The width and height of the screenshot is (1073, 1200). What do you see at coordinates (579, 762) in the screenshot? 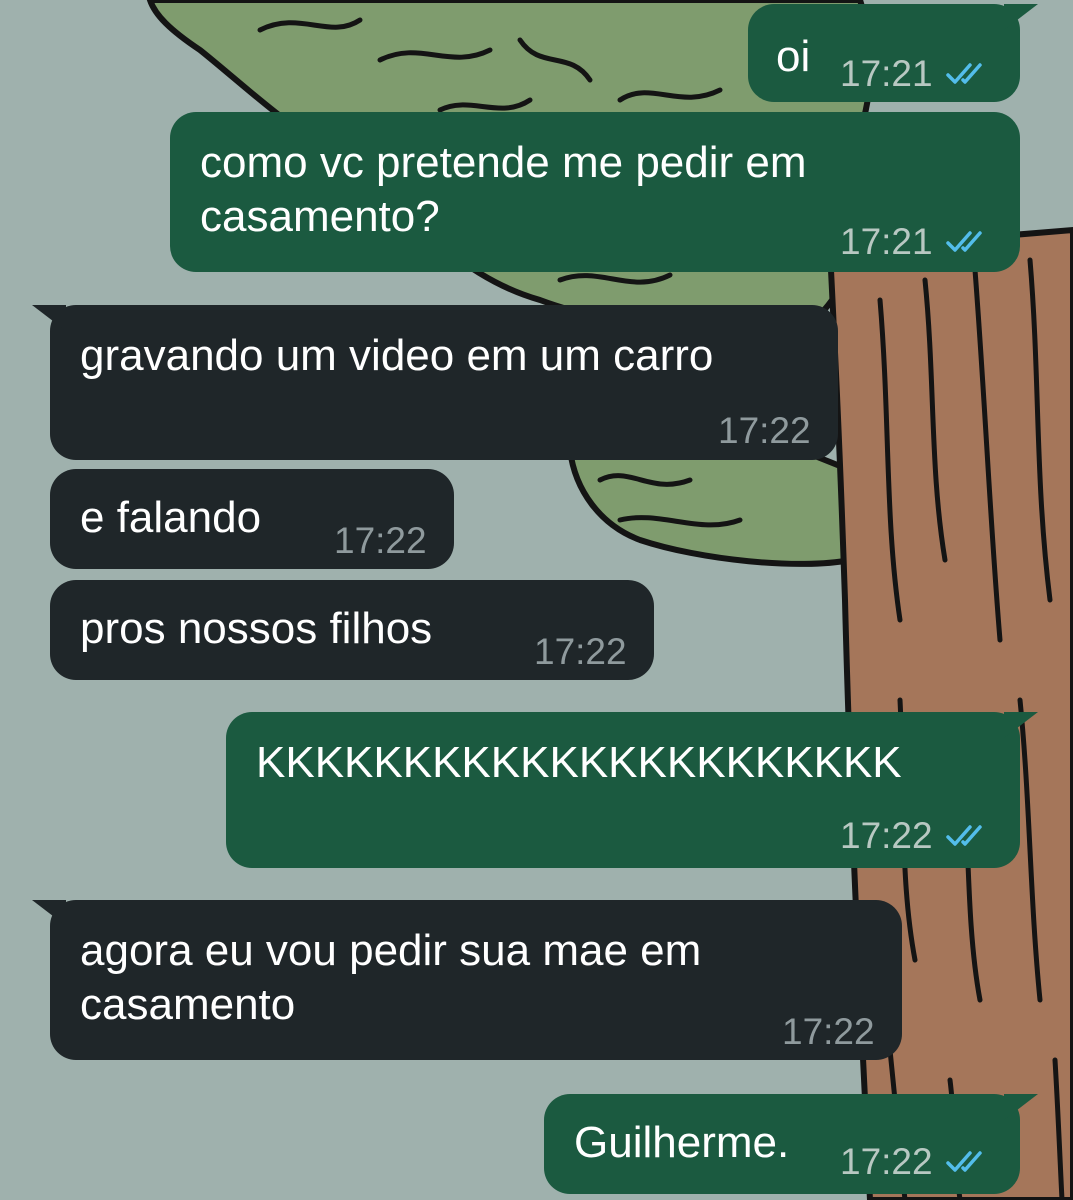
I see `message-text: KKKKKKKKKKKKKKKKKKKKKK` at bounding box center [579, 762].